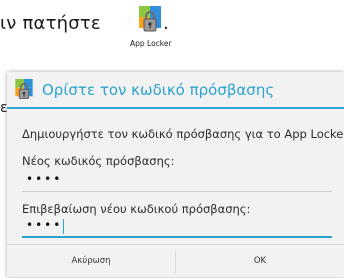  What do you see at coordinates (136, 209) in the screenshot?
I see `confirm-password-label: Επιβεβαίωση νέου κωδικού πρόσβασης:` at bounding box center [136, 209].